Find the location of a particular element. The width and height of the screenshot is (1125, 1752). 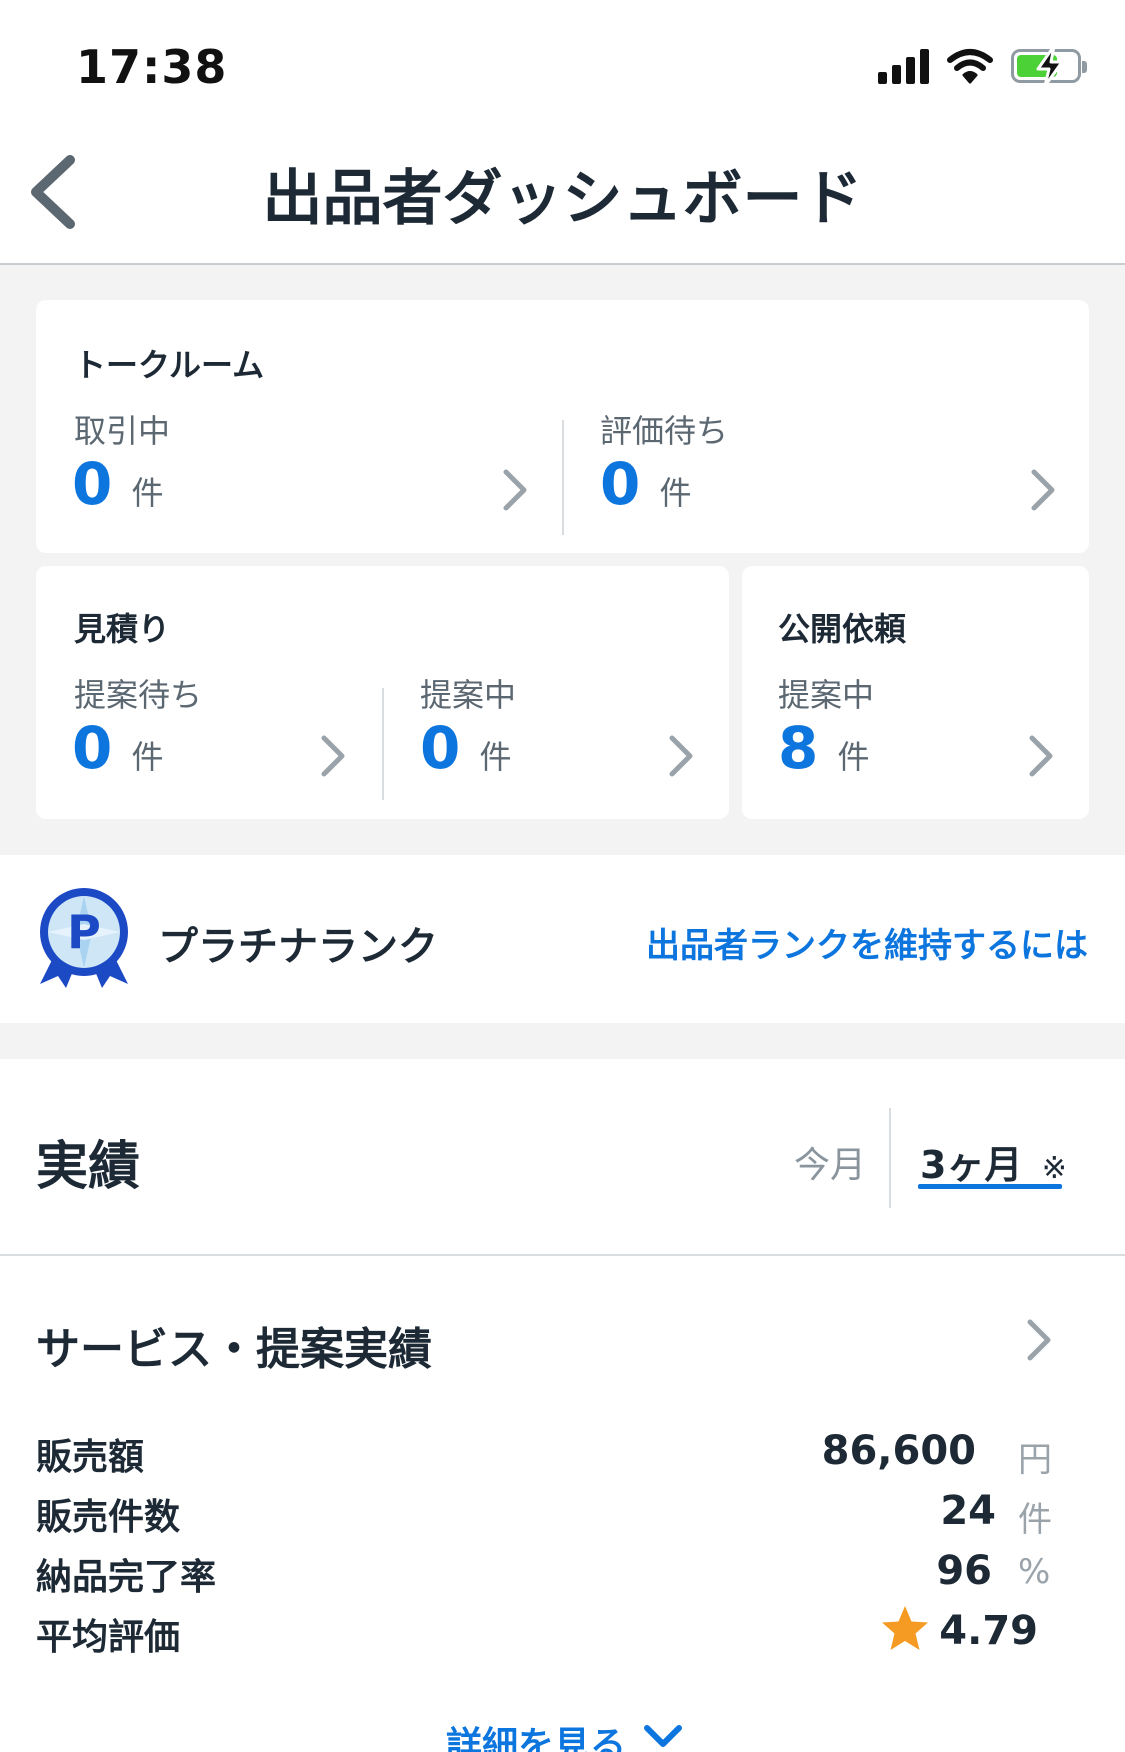

show-details-link: 詳細を見る is located at coordinates (536, 1734).